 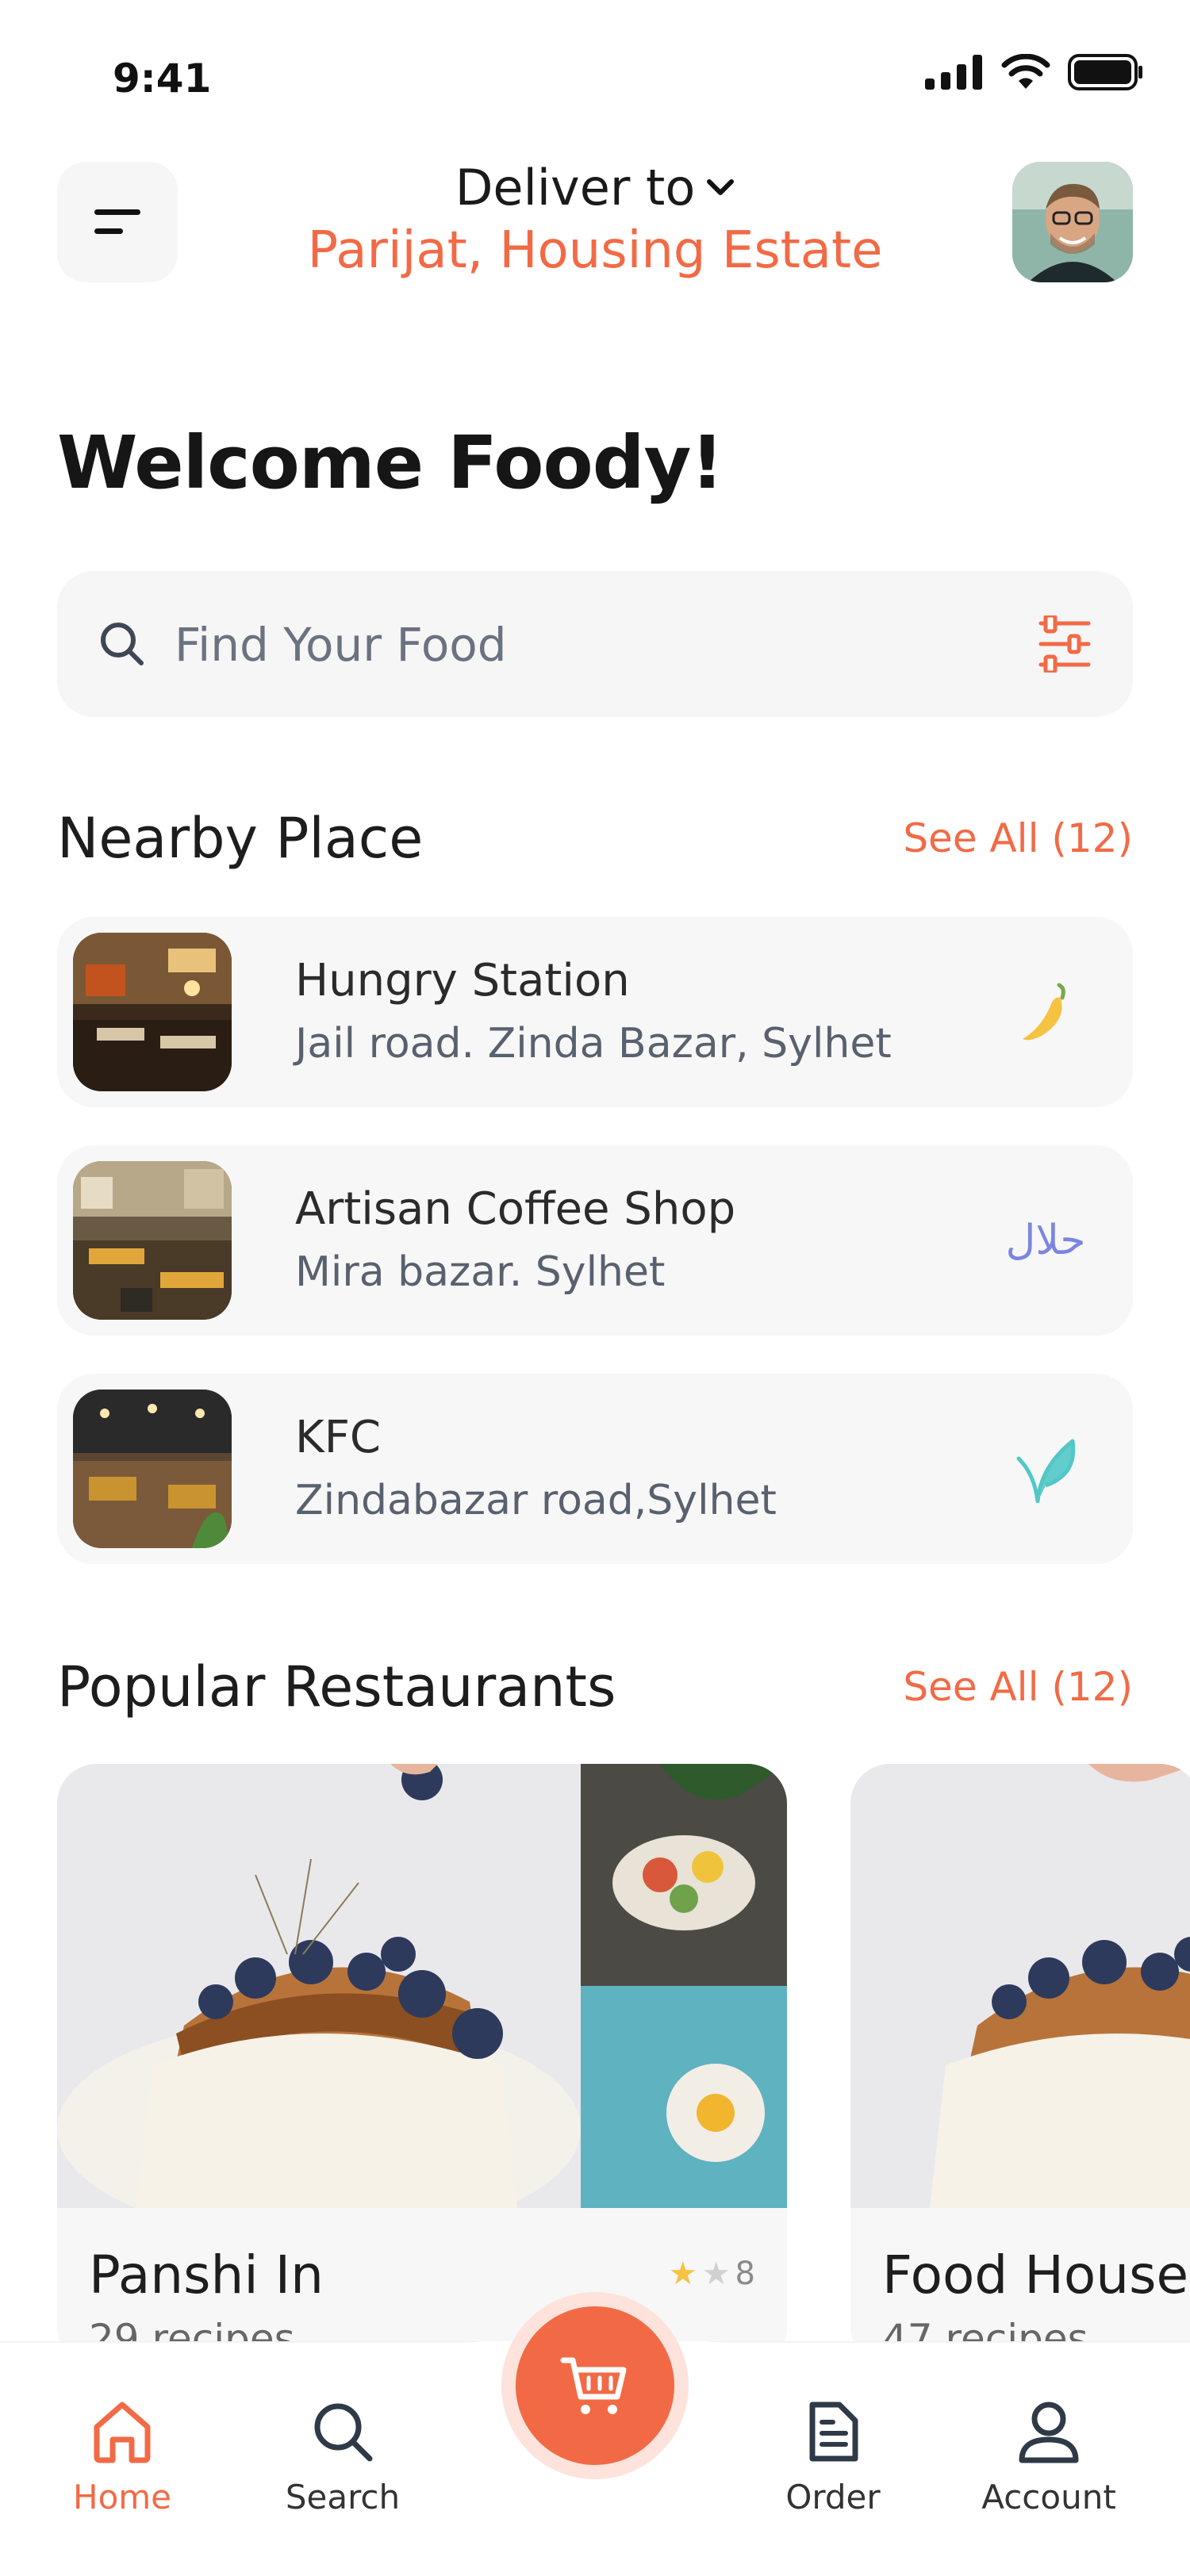 I want to click on rating-count: 8, so click(x=745, y=2274).